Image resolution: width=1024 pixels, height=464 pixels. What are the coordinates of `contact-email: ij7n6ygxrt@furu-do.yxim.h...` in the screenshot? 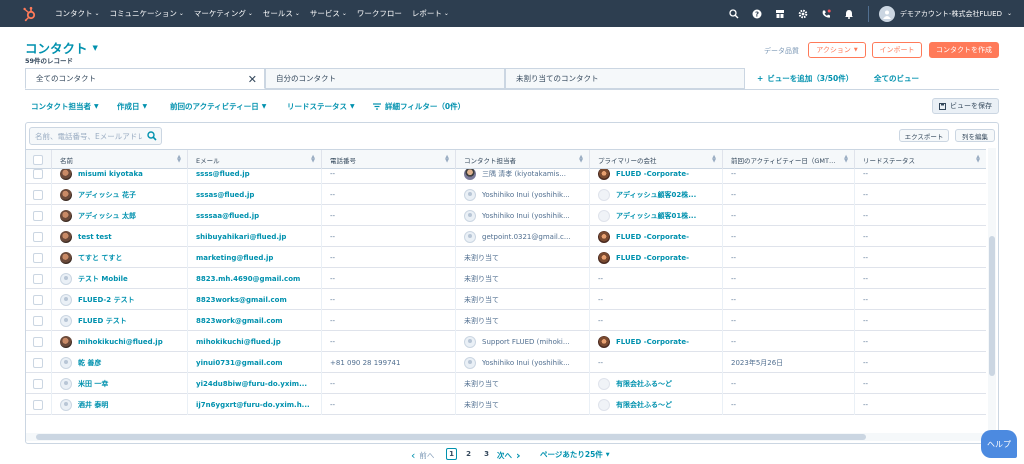 It's located at (255, 404).